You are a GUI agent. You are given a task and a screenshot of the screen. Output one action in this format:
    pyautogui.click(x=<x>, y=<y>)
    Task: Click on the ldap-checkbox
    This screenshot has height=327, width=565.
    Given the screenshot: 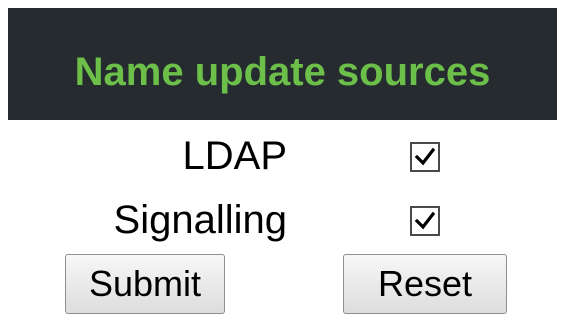 What is the action you would take?
    pyautogui.click(x=425, y=157)
    